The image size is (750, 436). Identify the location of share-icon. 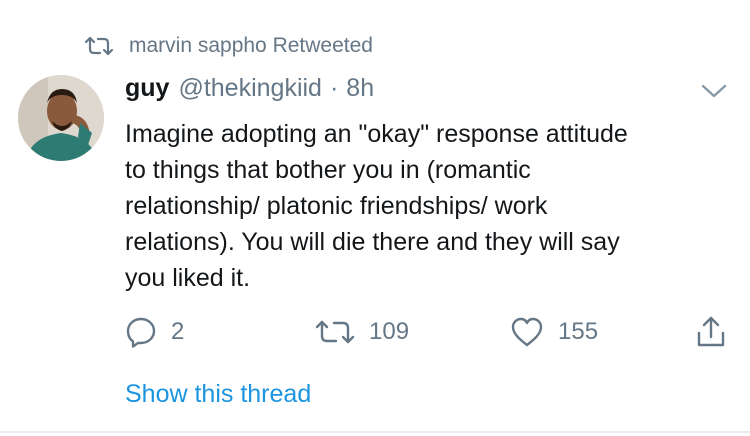
(711, 332).